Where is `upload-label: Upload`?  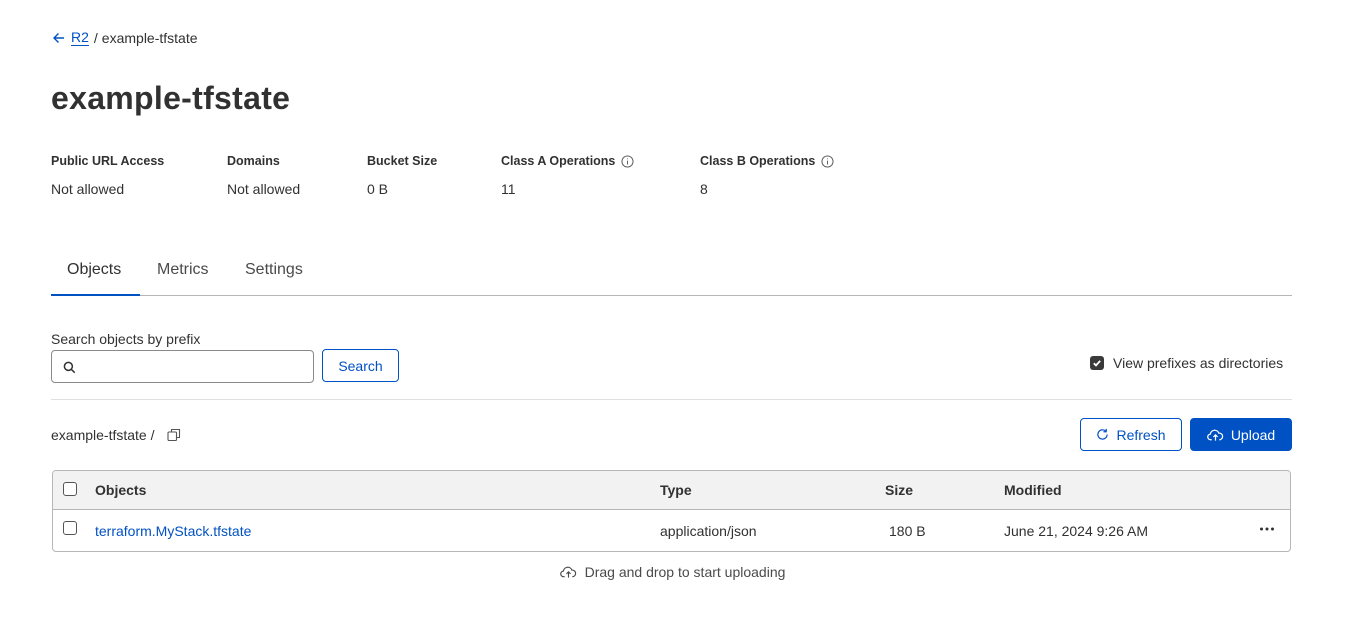
upload-label: Upload is located at coordinates (1253, 434).